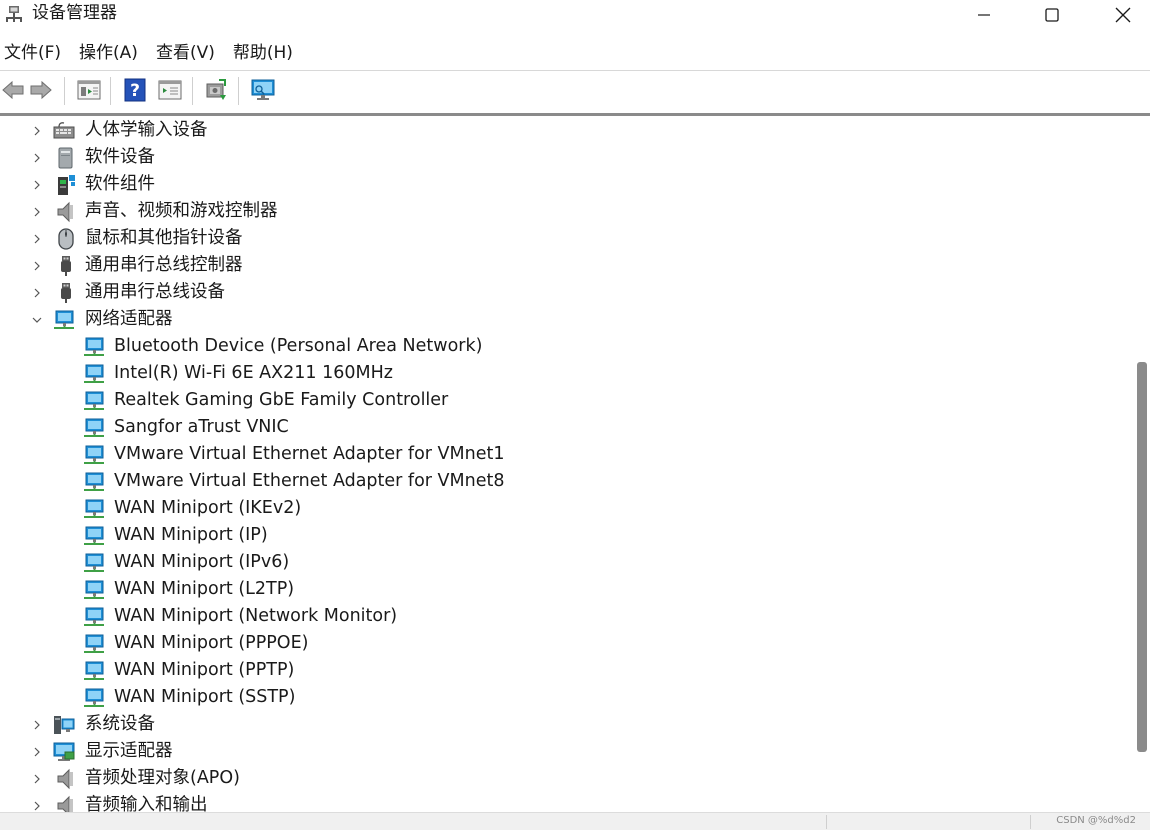 The image size is (1150, 830). What do you see at coordinates (202, 562) in the screenshot?
I see `network-adapter-label: WAN Miniport (IPv6)` at bounding box center [202, 562].